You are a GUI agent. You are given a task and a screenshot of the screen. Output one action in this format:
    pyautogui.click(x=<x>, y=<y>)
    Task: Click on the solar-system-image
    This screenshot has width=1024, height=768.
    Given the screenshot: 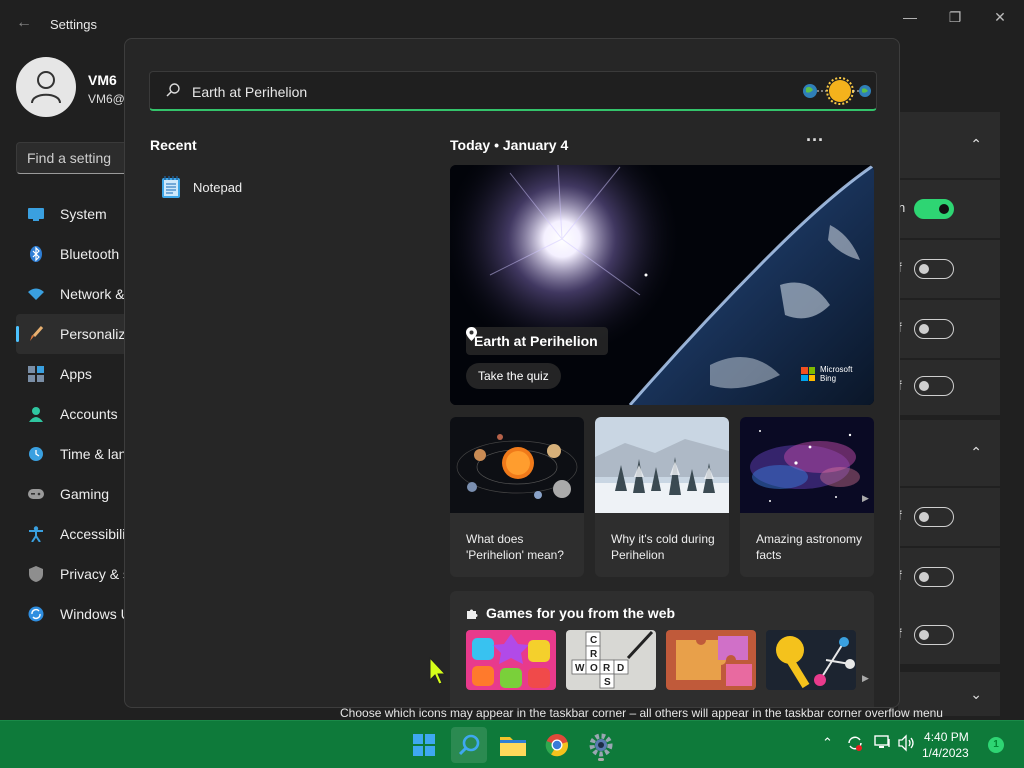 What is the action you would take?
    pyautogui.click(x=517, y=465)
    